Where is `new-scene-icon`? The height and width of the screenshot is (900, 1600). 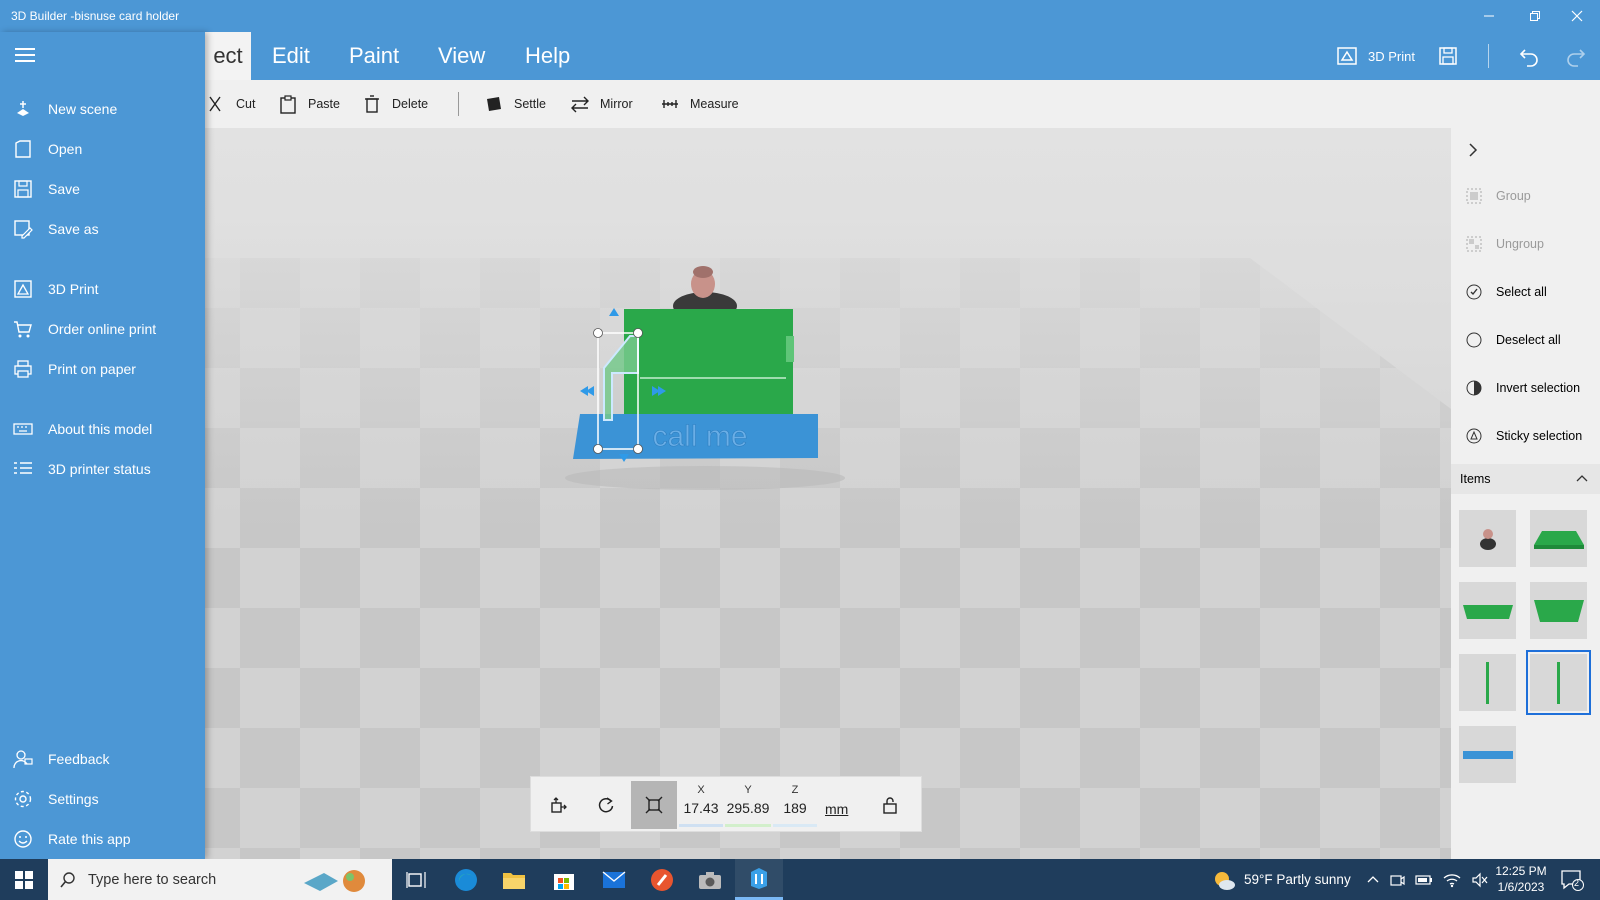 new-scene-icon is located at coordinates (23, 108).